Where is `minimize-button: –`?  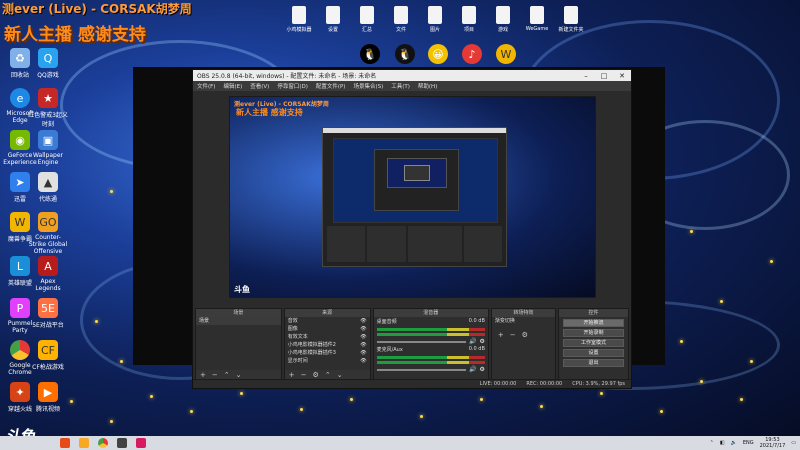
minimize-button: – is located at coordinates (586, 76).